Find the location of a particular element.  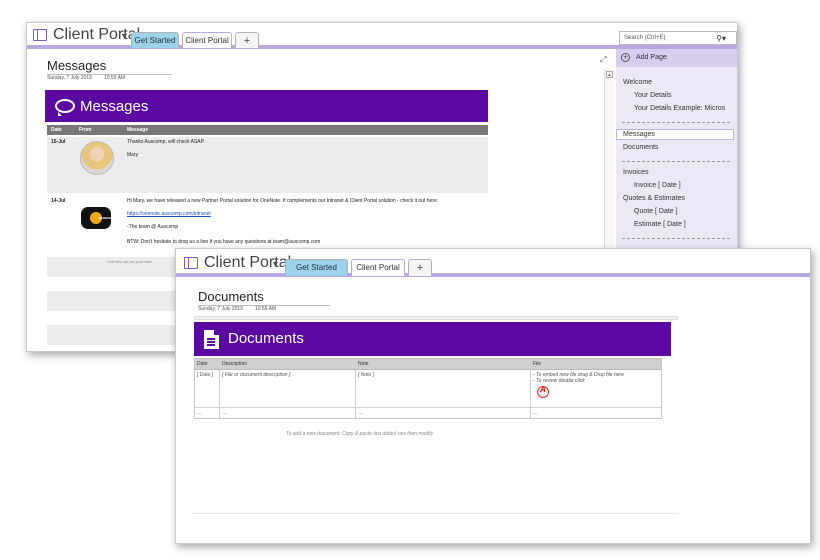

add-page-button: + Add Page is located at coordinates (676, 58).